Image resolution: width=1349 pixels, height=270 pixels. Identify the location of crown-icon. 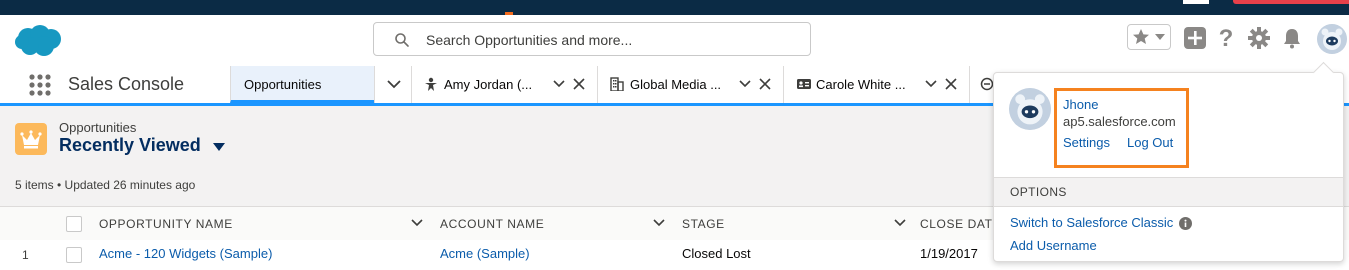
(31, 139).